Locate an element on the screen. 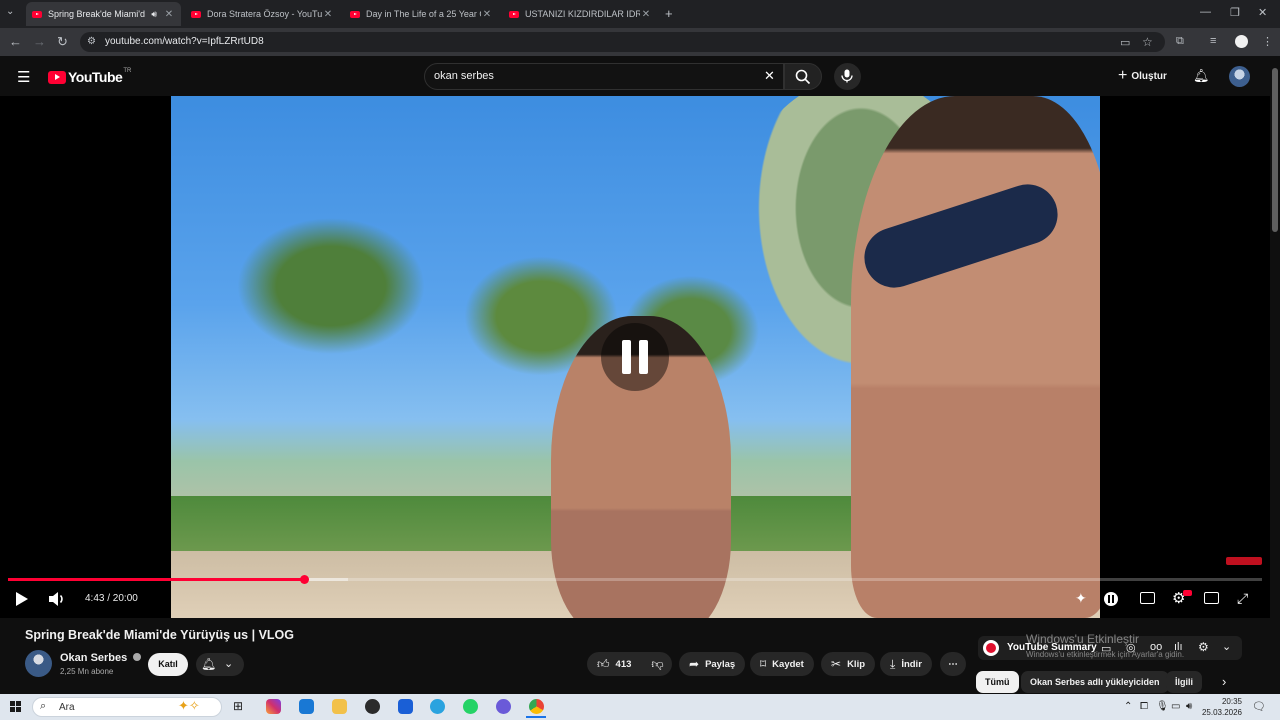 The height and width of the screenshot is (720, 1280). forward-icon: → is located at coordinates (39, 41).